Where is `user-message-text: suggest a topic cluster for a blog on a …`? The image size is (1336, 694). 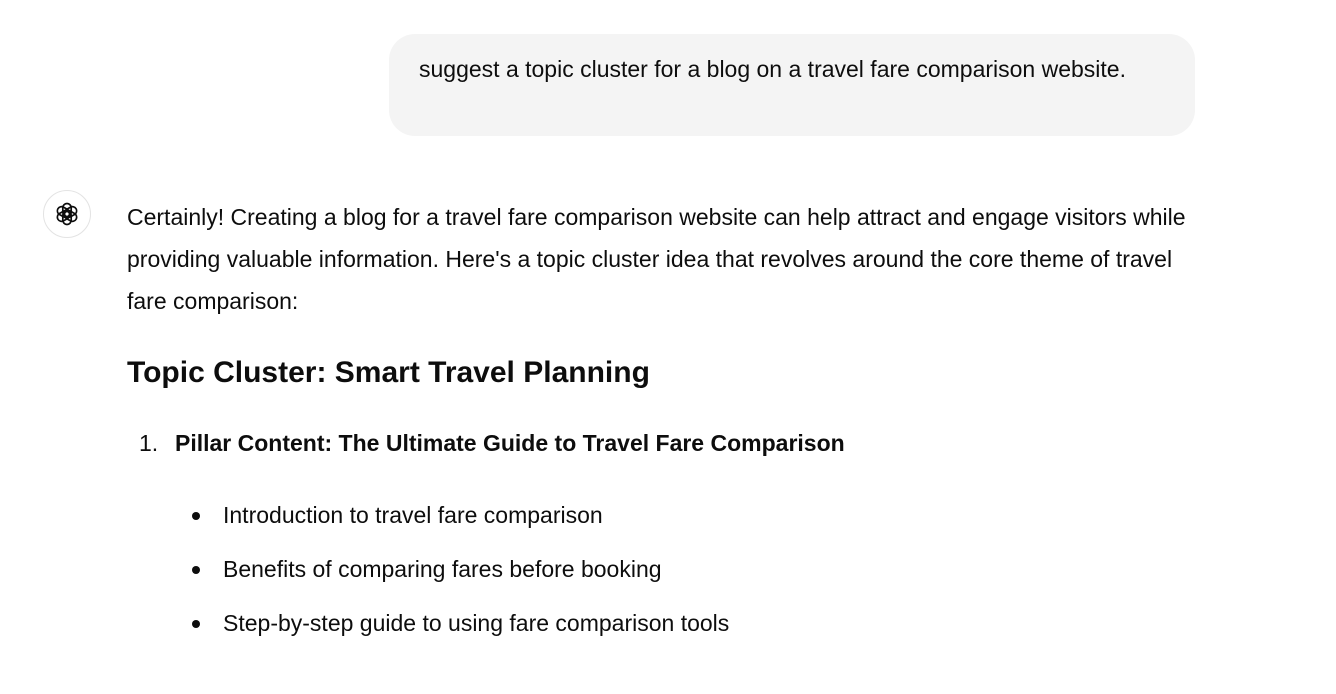
user-message-text: suggest a topic cluster for a blog on a … is located at coordinates (772, 69).